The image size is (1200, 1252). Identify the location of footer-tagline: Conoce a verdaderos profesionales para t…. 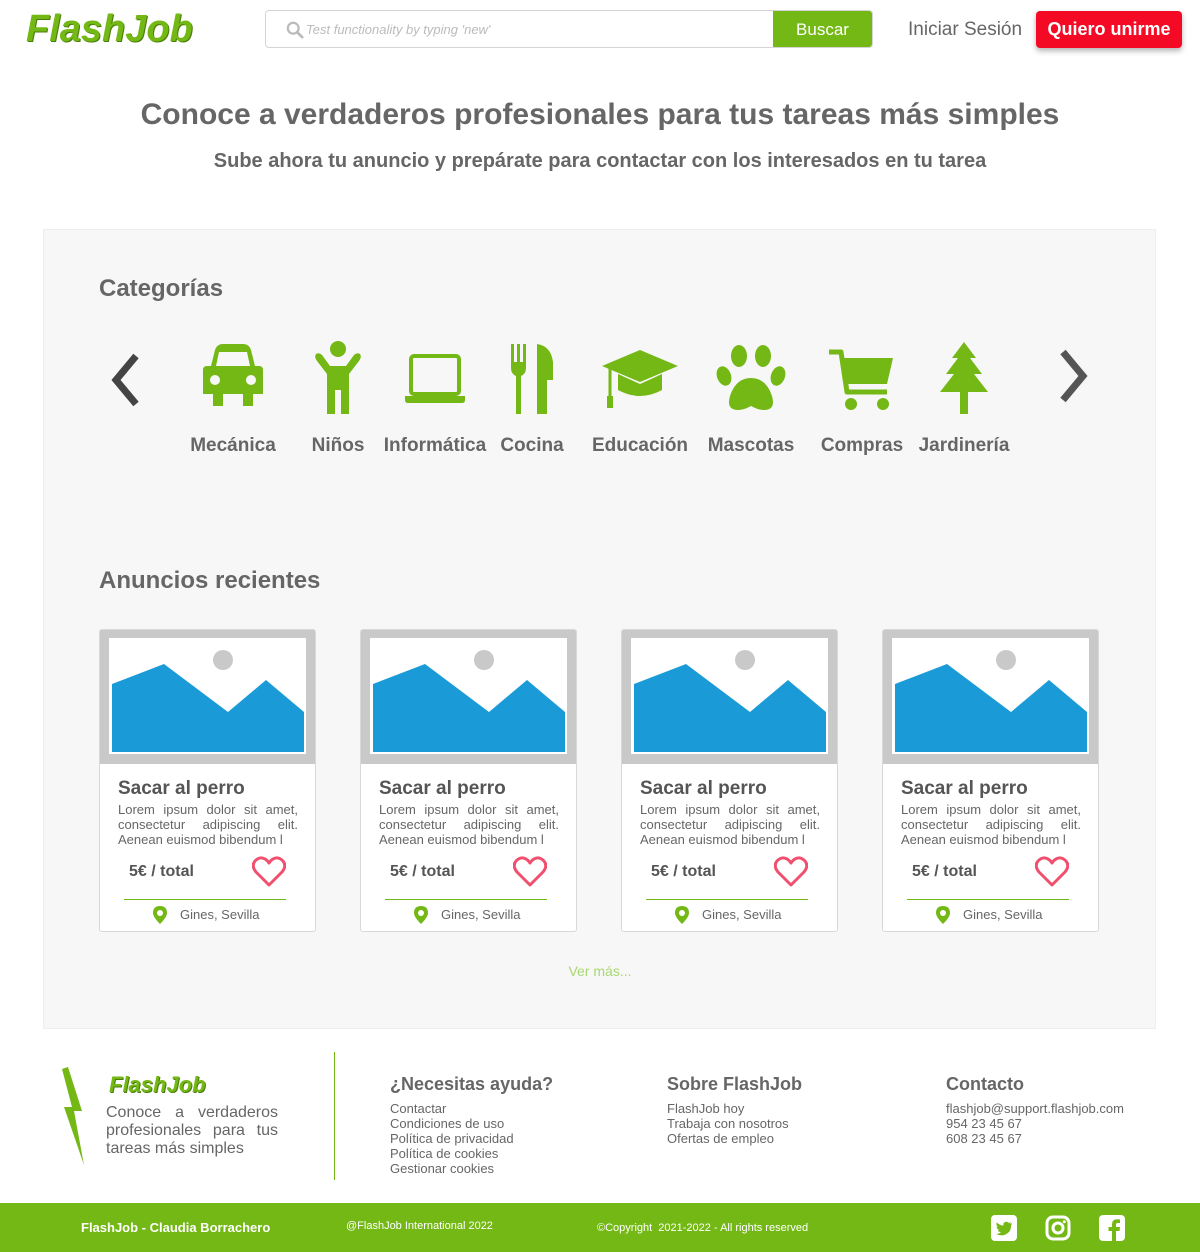
(192, 1130).